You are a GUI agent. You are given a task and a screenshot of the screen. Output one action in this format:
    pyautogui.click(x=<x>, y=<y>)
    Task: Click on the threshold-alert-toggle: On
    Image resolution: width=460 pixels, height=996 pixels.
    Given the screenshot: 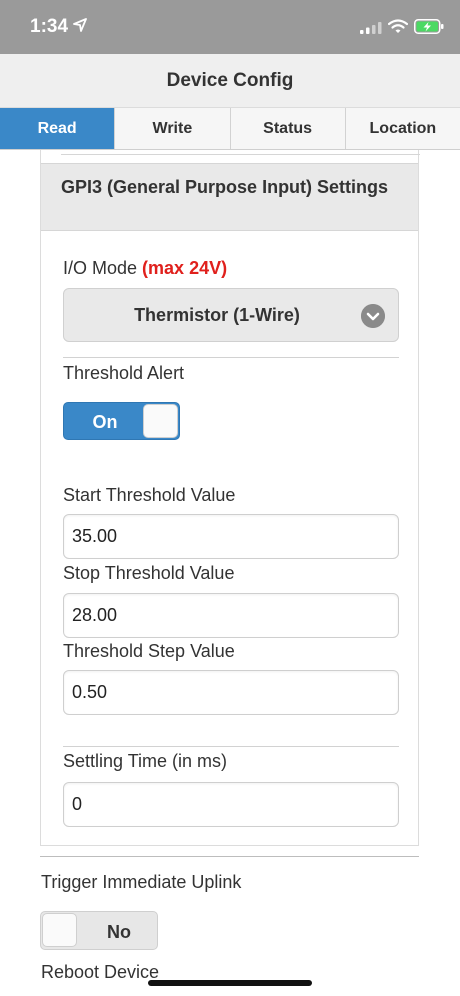 What is the action you would take?
    pyautogui.click(x=121, y=421)
    